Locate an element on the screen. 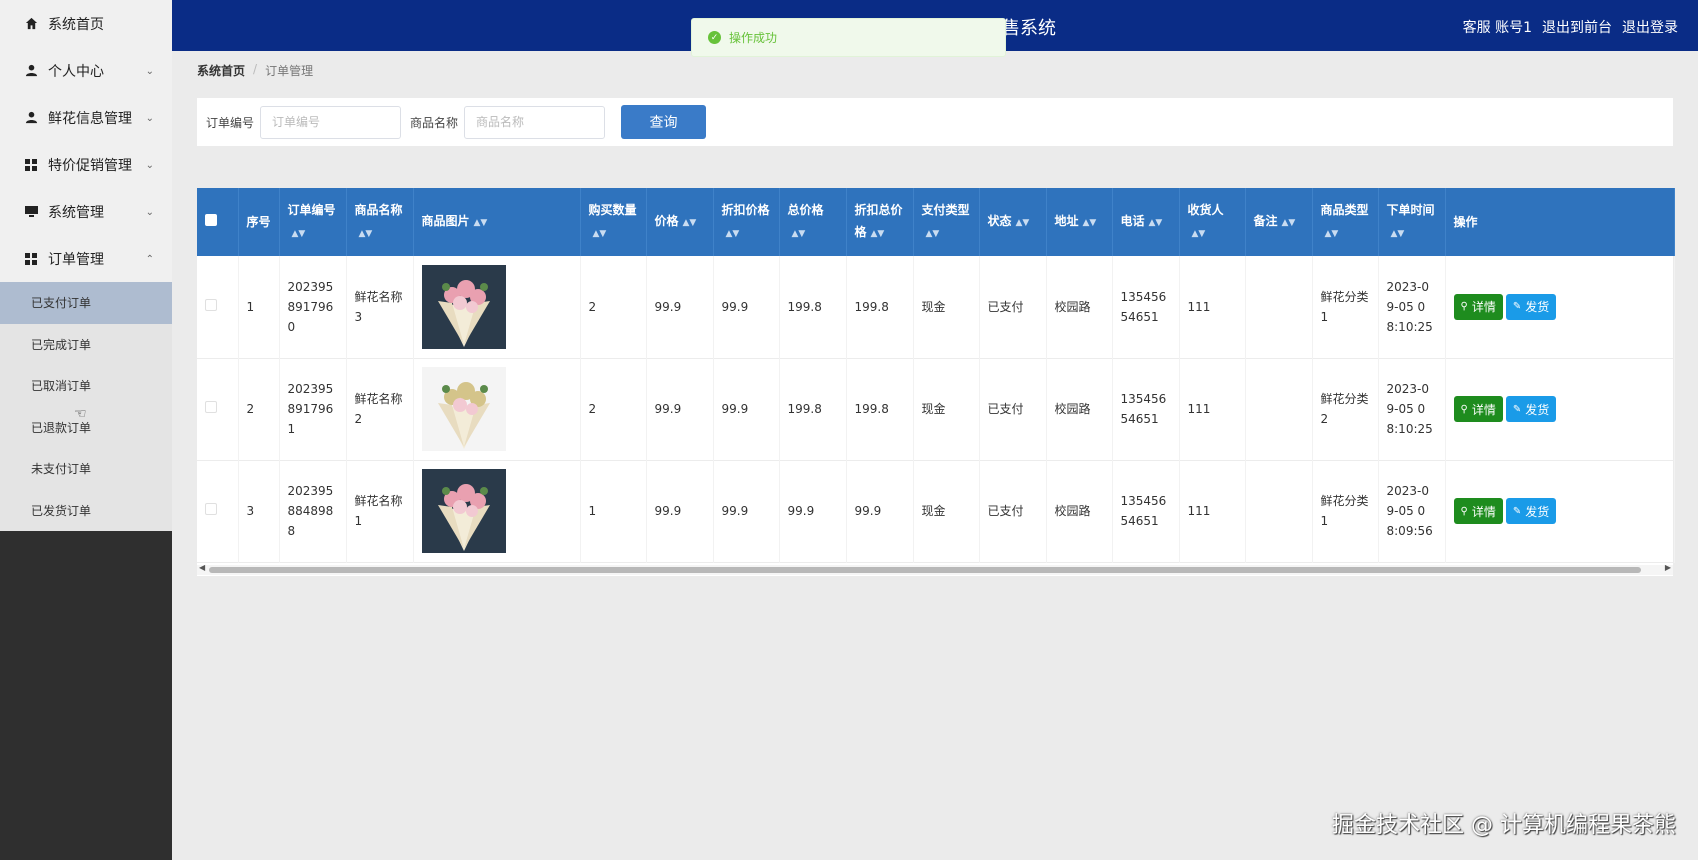 This screenshot has width=1698, height=860. grid-icon is located at coordinates (31, 165).